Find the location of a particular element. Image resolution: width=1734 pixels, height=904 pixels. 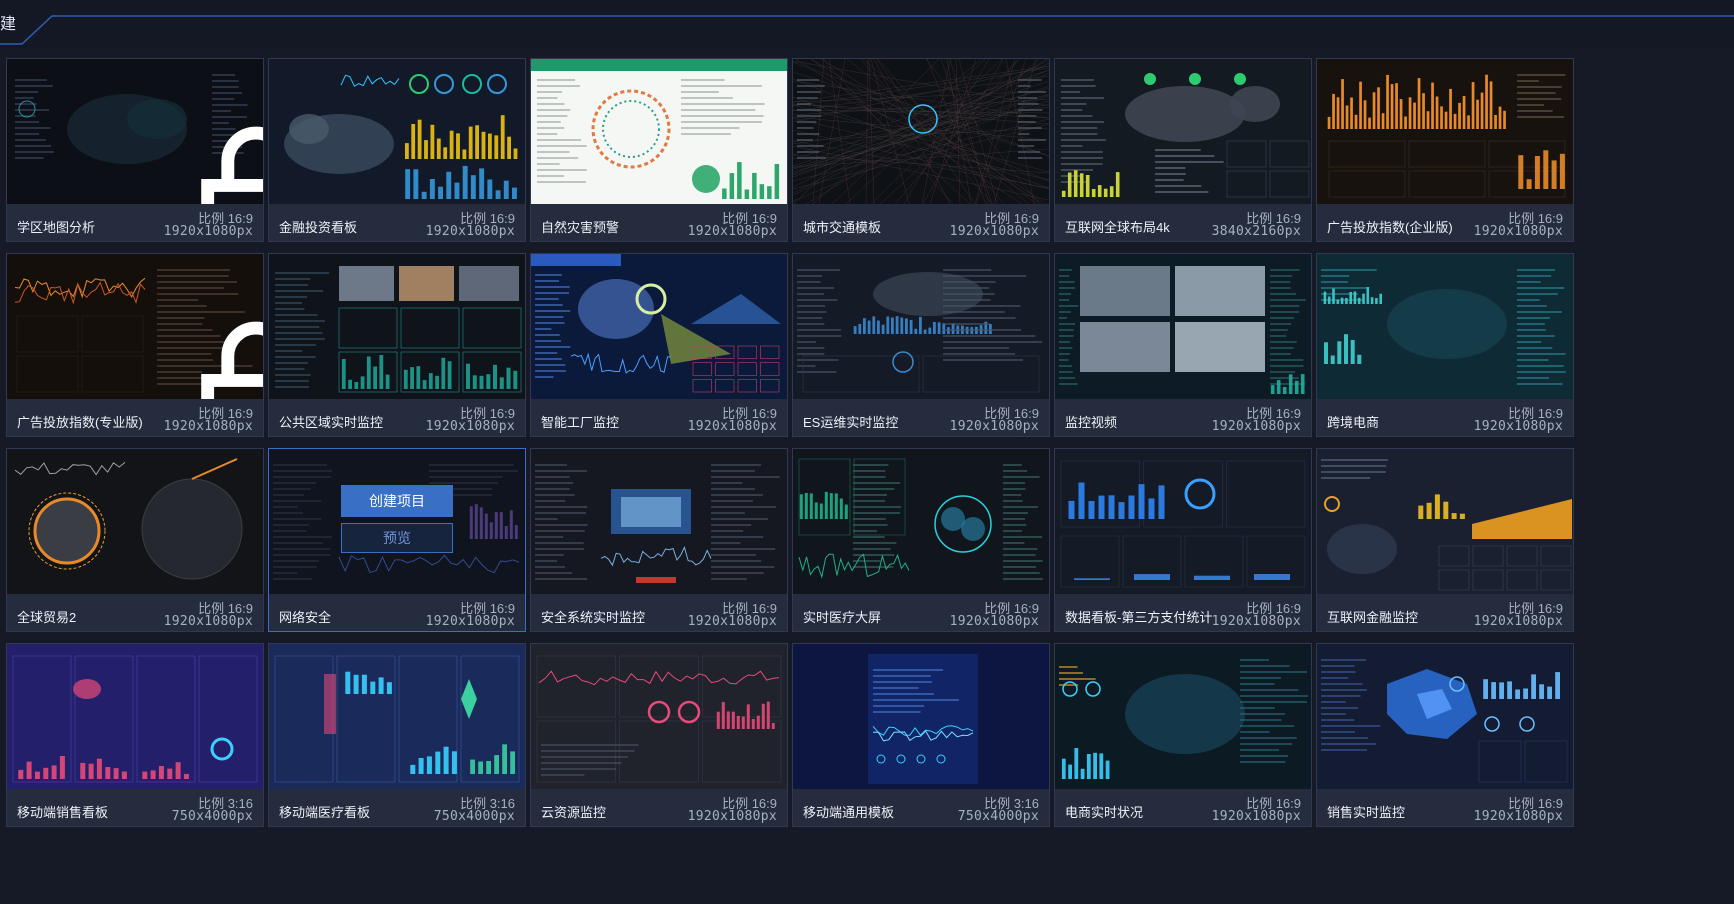

card-resolution: 750x4000px is located at coordinates (474, 816).